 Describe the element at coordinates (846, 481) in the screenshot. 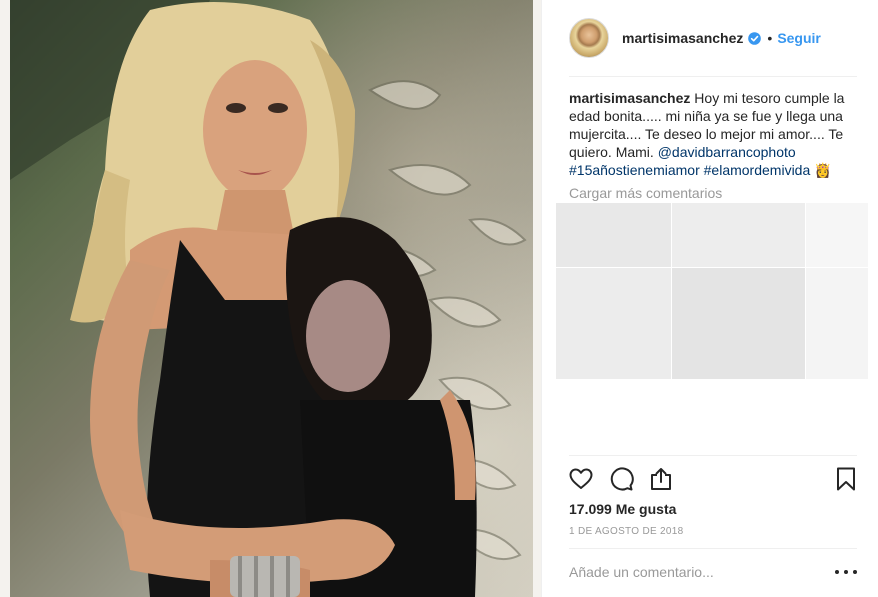

I see `bookmark-icon` at that location.